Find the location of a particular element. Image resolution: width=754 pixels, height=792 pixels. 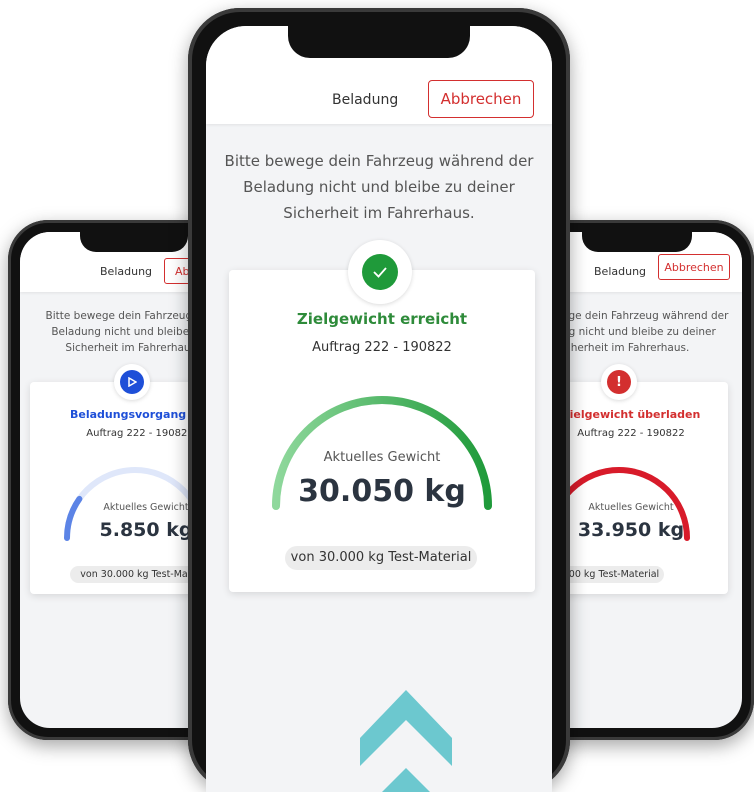

right-notch is located at coordinates (637, 242).